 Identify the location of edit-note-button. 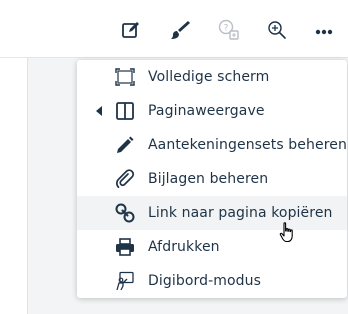
(131, 30).